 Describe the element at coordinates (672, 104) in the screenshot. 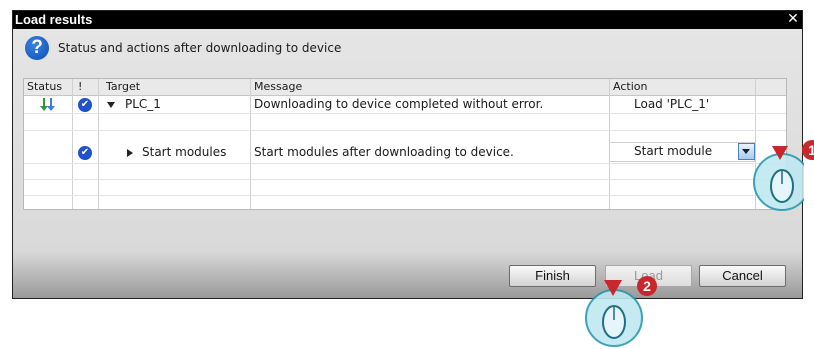

I see `row-action: Load 'PLC_1'` at that location.